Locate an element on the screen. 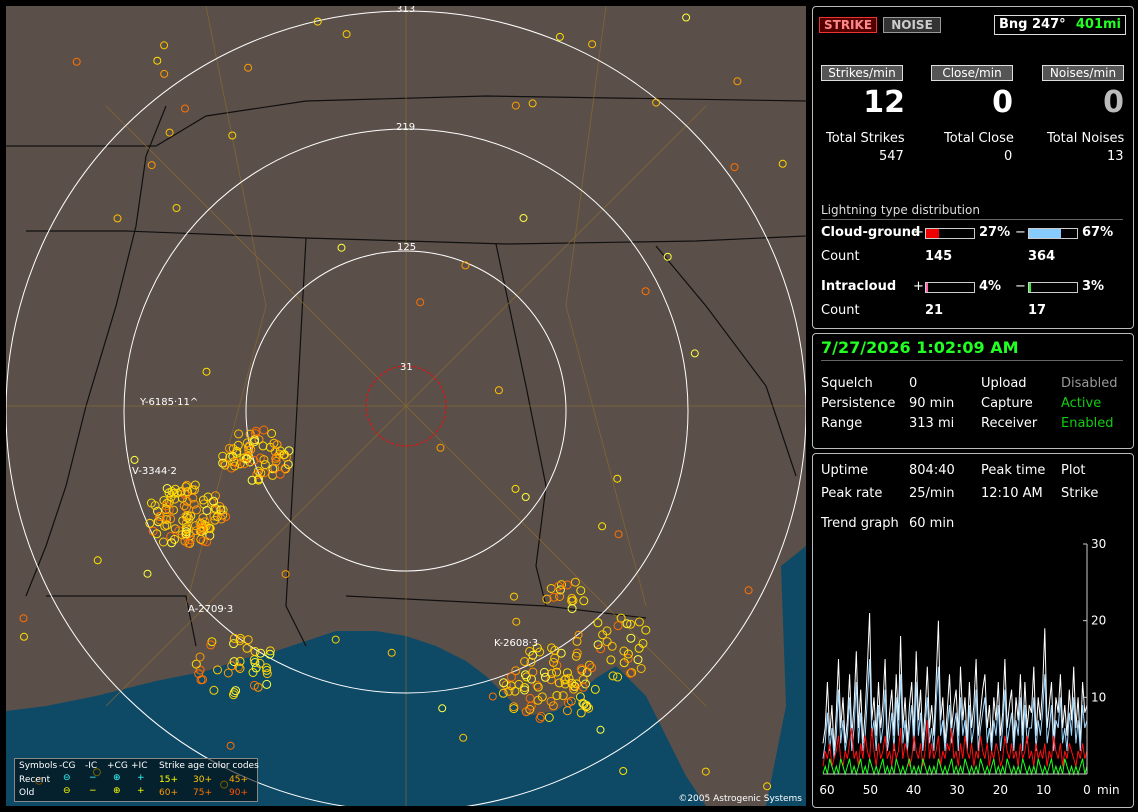 The image size is (1138, 812). squelch-value: 0 is located at coordinates (913, 383).